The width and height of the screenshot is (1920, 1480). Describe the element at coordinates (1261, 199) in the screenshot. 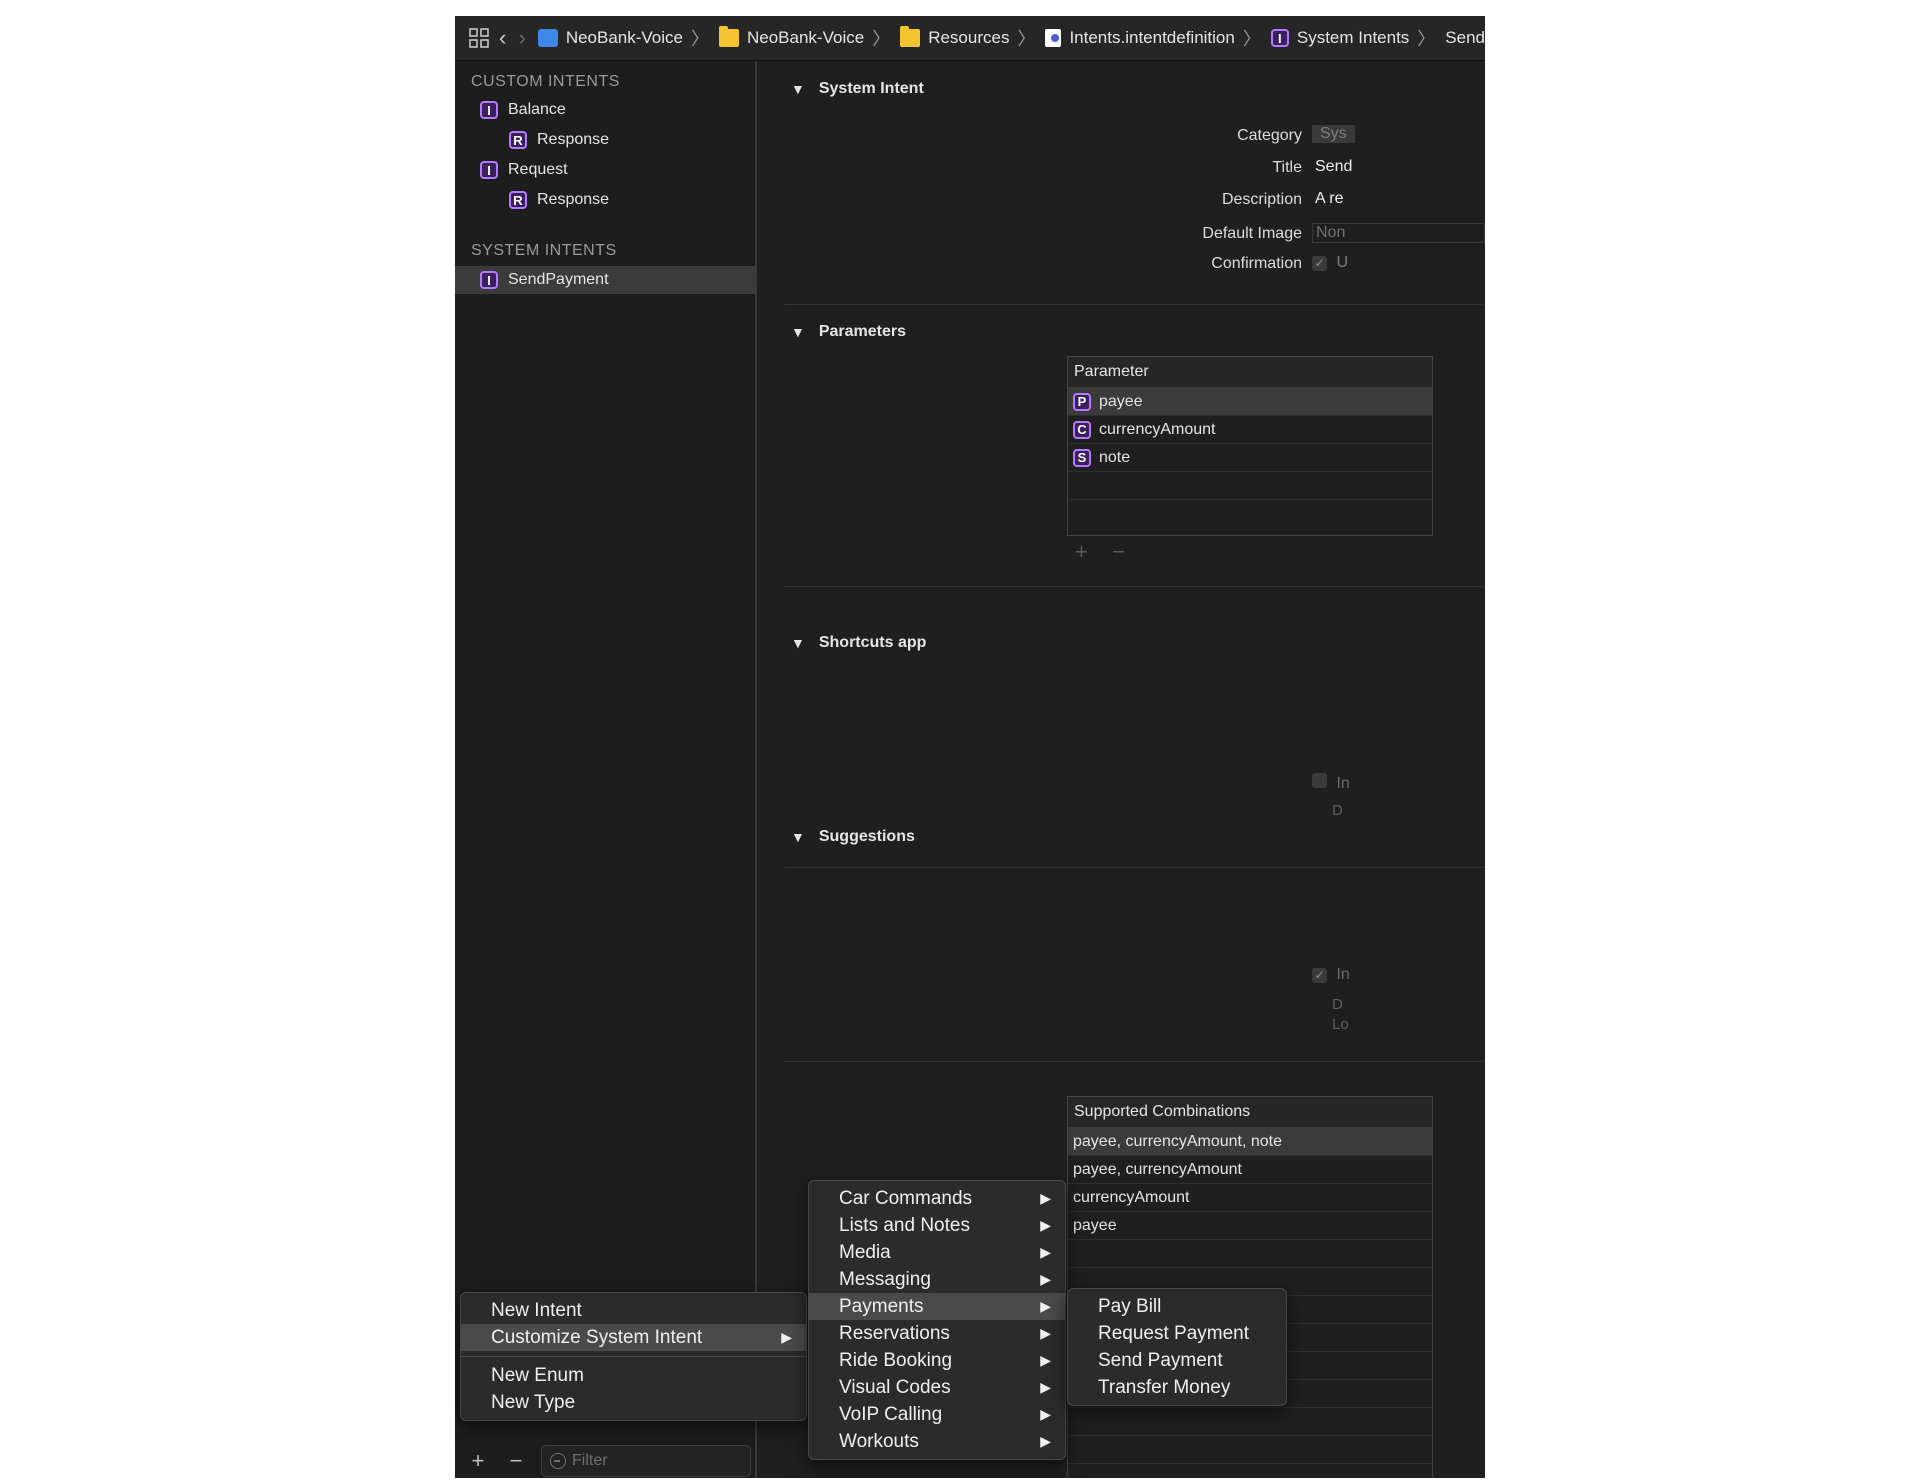

I see `description-label: Description` at that location.